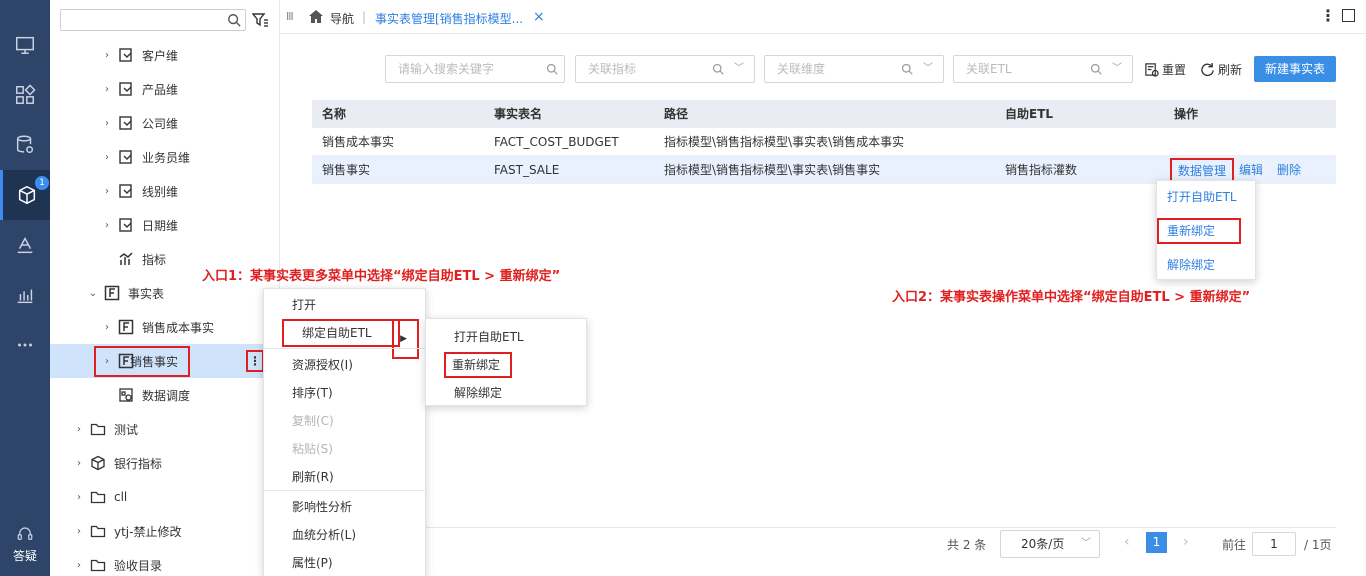 The height and width of the screenshot is (576, 1366). I want to click on delete-link: 删除, so click(1289, 170).